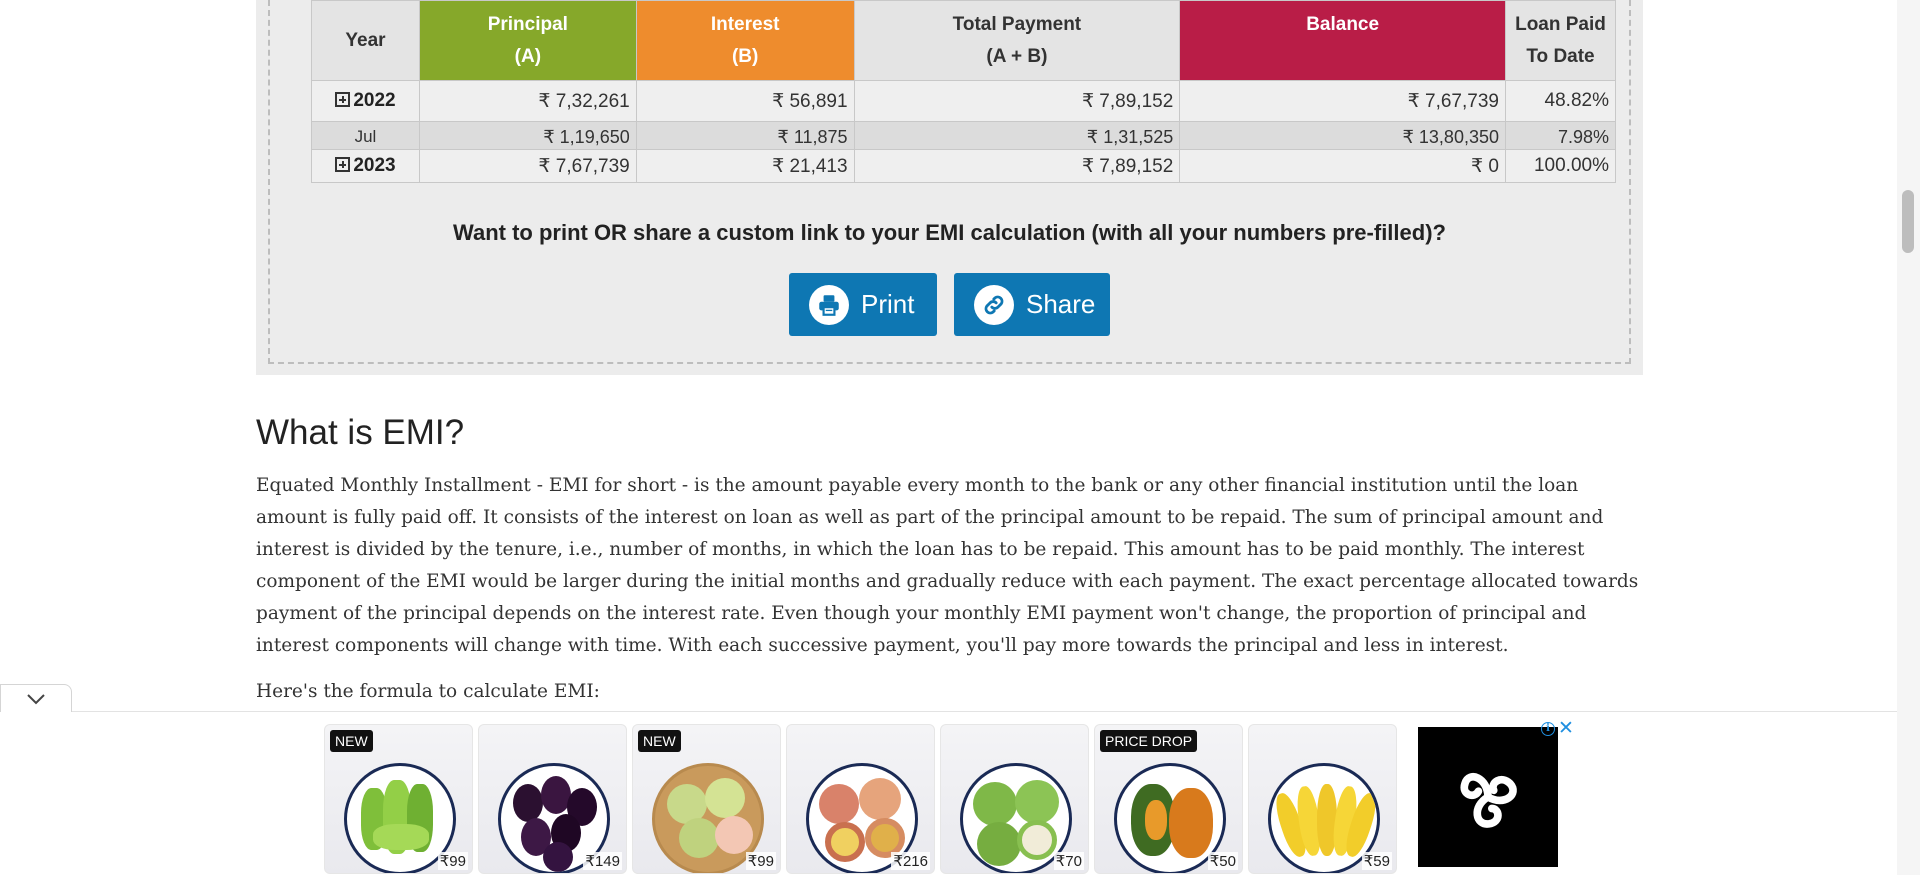  Describe the element at coordinates (1908, 437) in the screenshot. I see `page-scrollbar` at that location.